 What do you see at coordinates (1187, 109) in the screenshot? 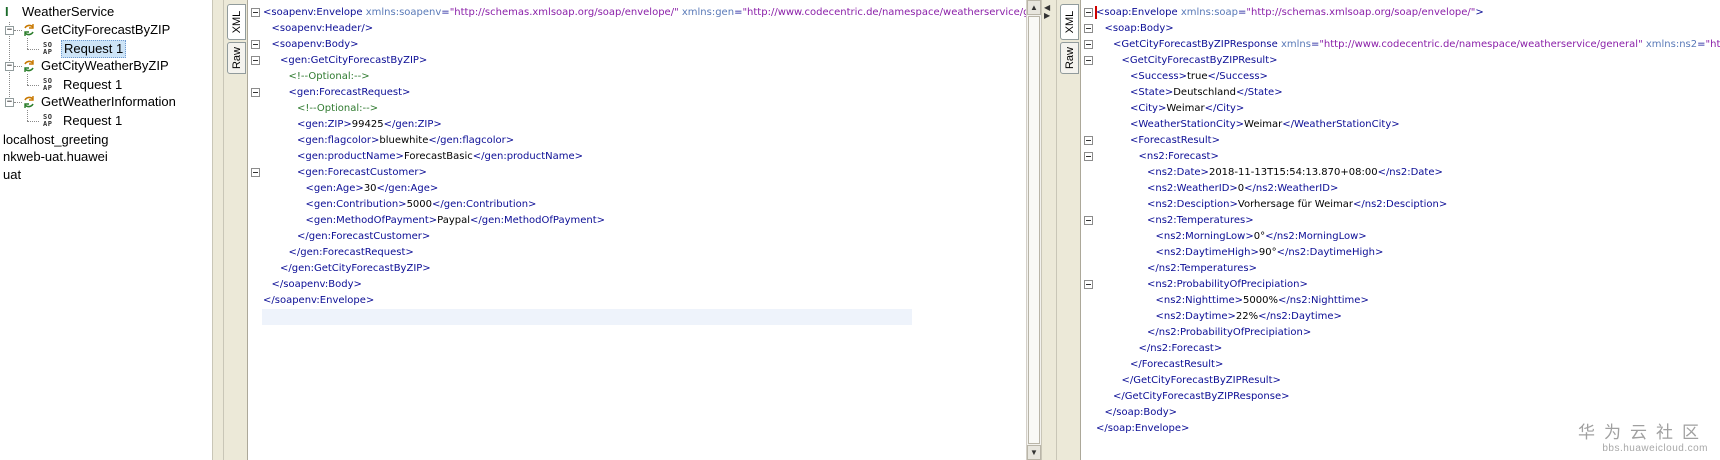
I see `xml-line: <City>Weimar</City>` at bounding box center [1187, 109].